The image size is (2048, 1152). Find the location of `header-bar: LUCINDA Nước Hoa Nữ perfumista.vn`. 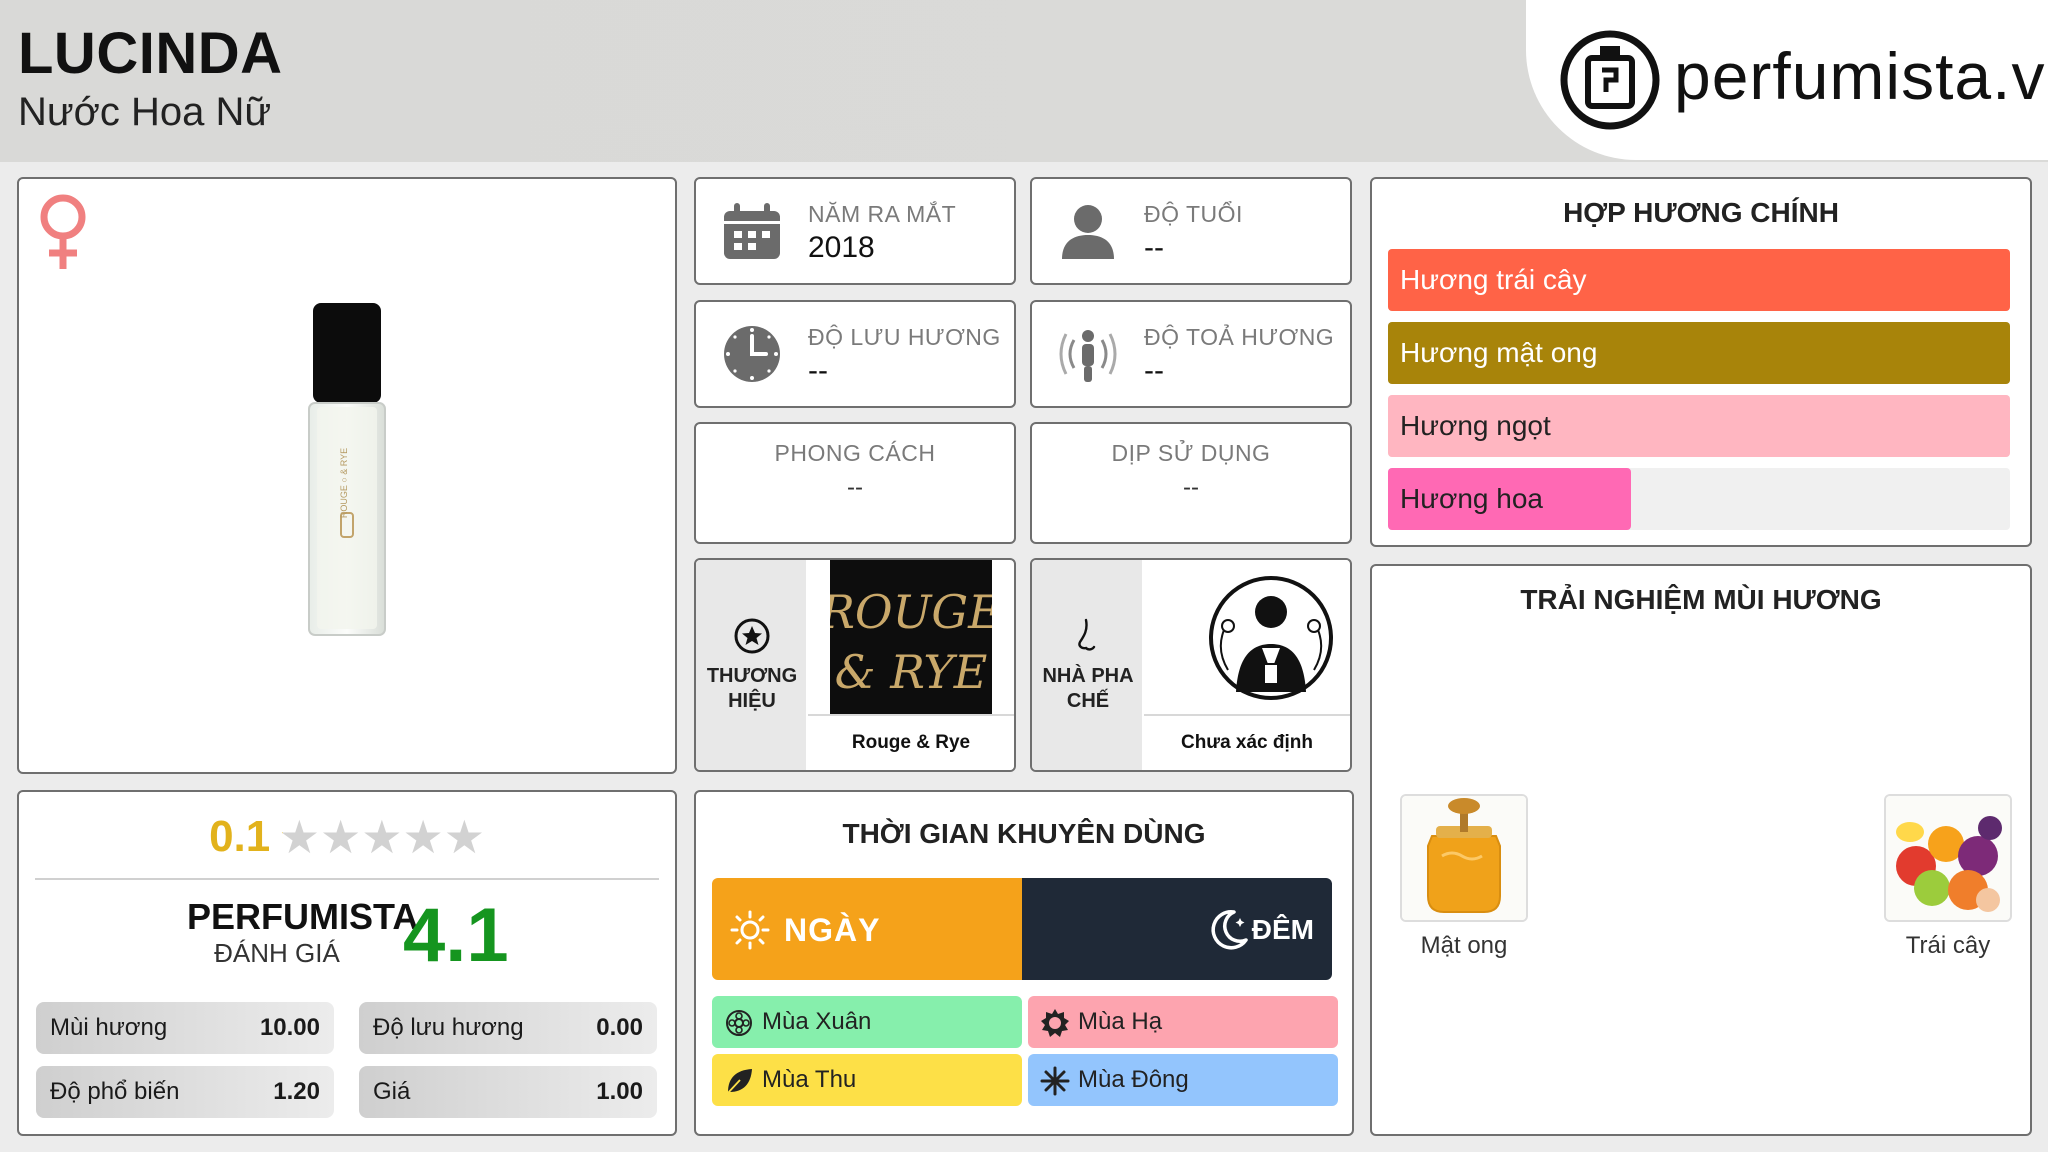

header-bar: LUCINDA Nước Hoa Nữ perfumista.vn is located at coordinates (1024, 81).